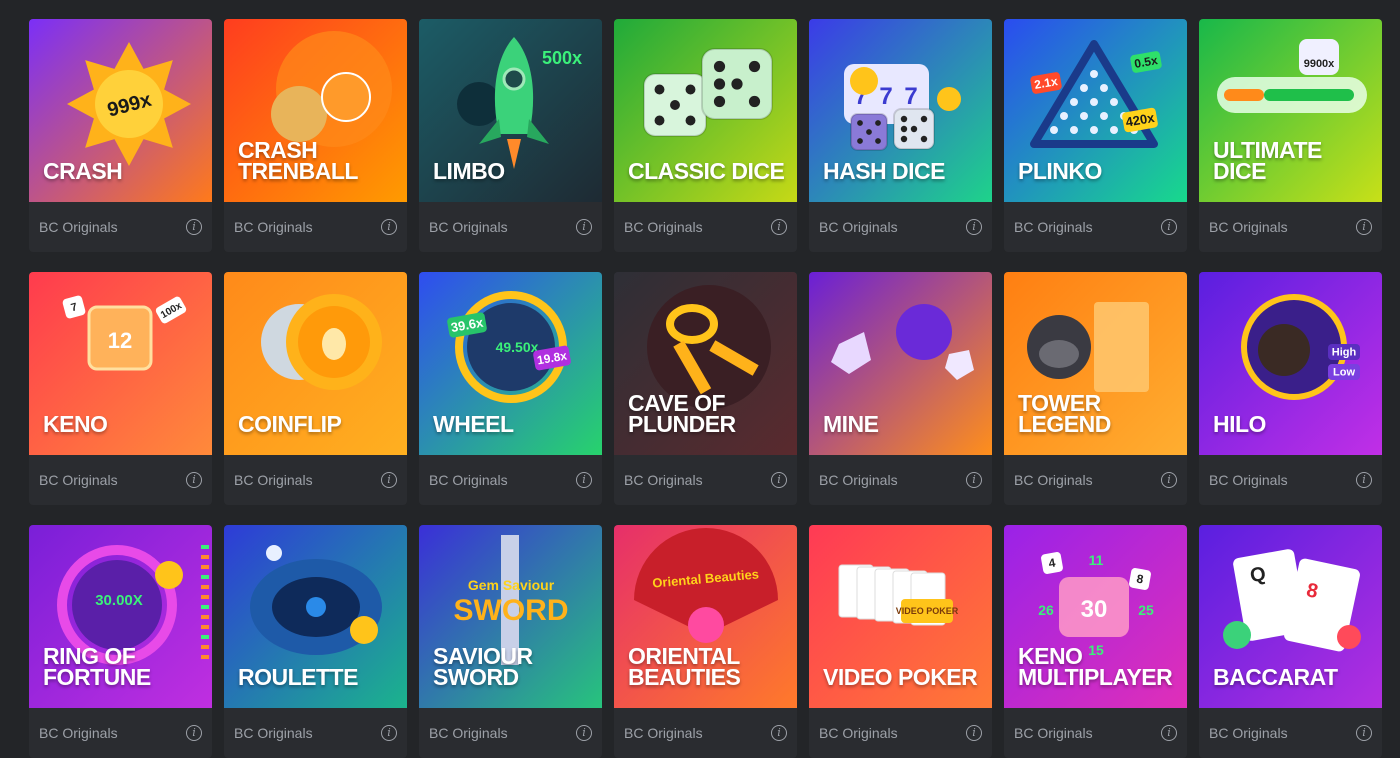 The height and width of the screenshot is (758, 1400). I want to click on game-thumbnail: ROULETTE, so click(315, 616).